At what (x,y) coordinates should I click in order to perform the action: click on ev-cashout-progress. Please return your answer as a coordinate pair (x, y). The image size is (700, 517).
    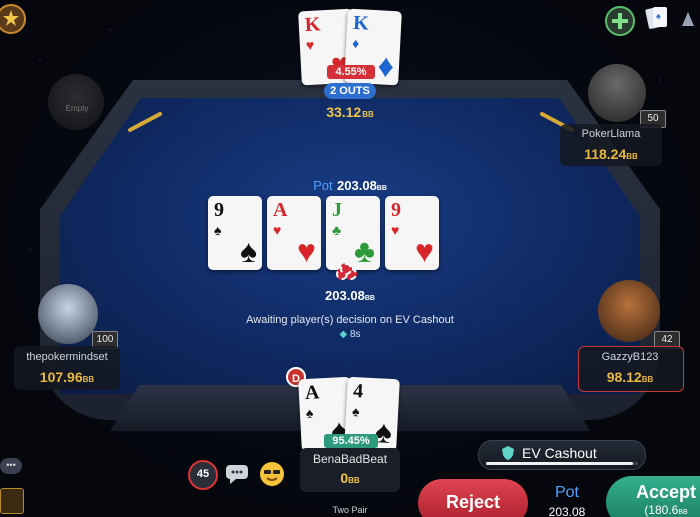
    Looking at the image, I should click on (562, 463).